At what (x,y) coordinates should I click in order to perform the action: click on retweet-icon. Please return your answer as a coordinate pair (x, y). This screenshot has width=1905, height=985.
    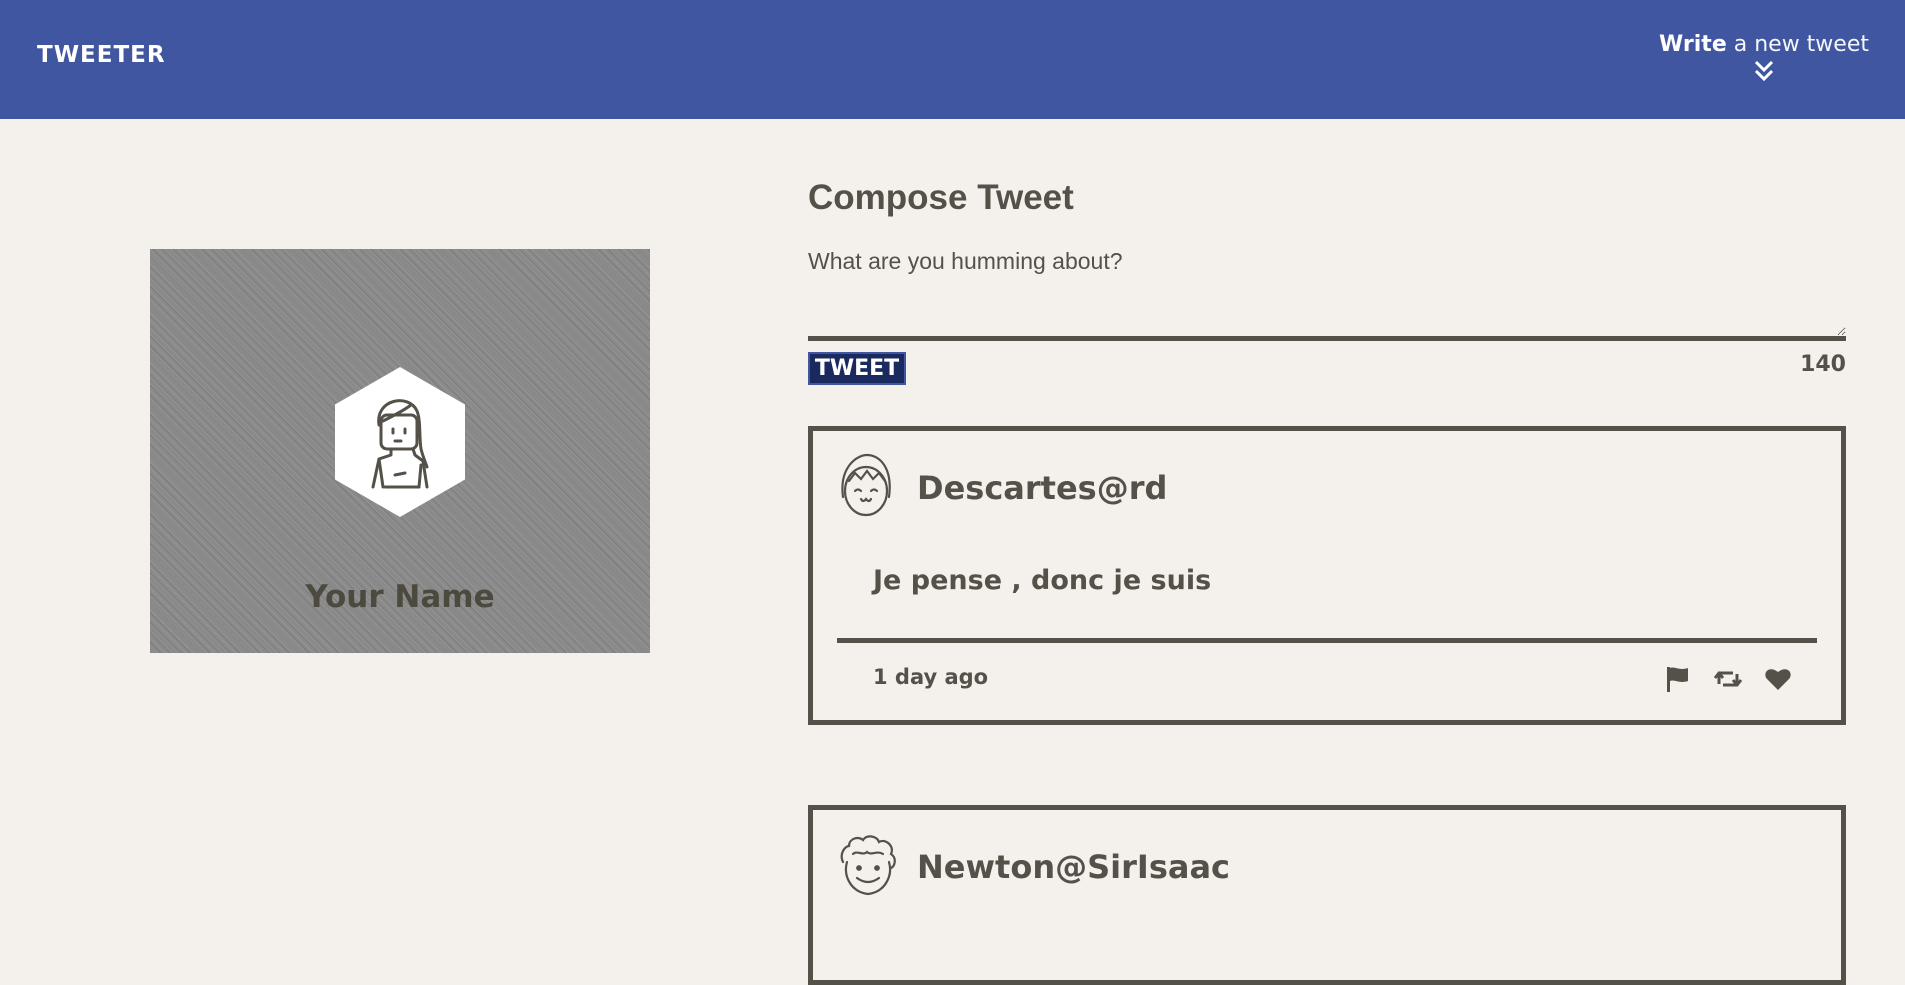
    Looking at the image, I should click on (1728, 679).